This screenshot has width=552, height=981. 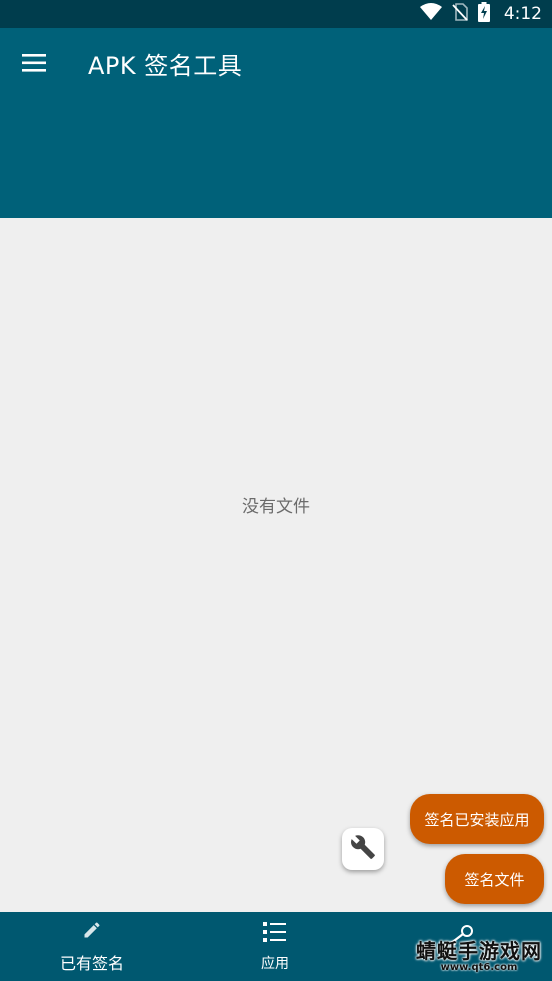 I want to click on tool-fab-button, so click(x=363, y=849).